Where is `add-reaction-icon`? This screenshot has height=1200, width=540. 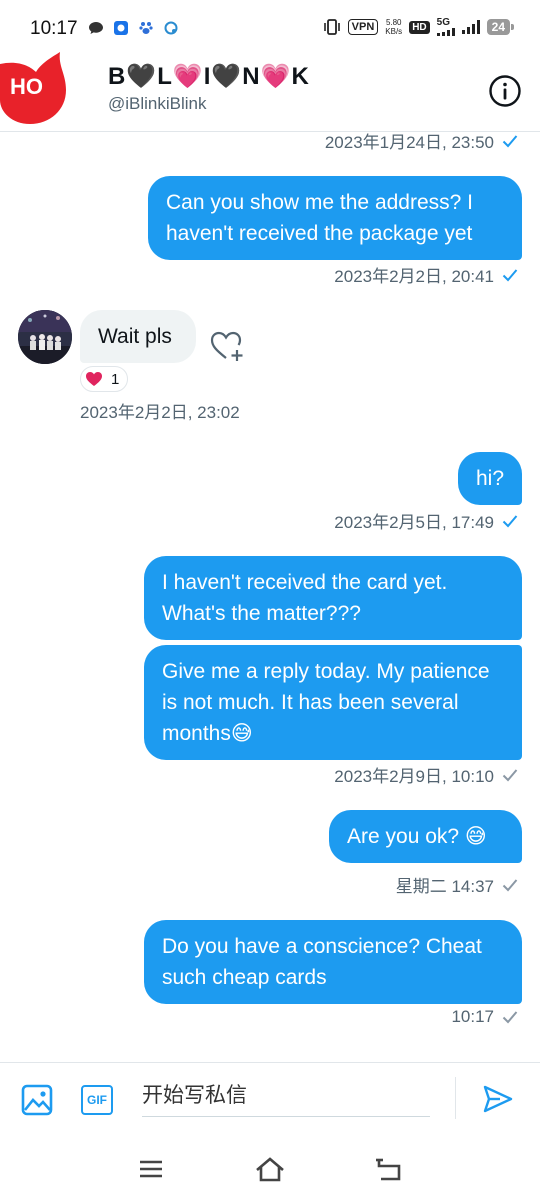
add-reaction-icon is located at coordinates (228, 347).